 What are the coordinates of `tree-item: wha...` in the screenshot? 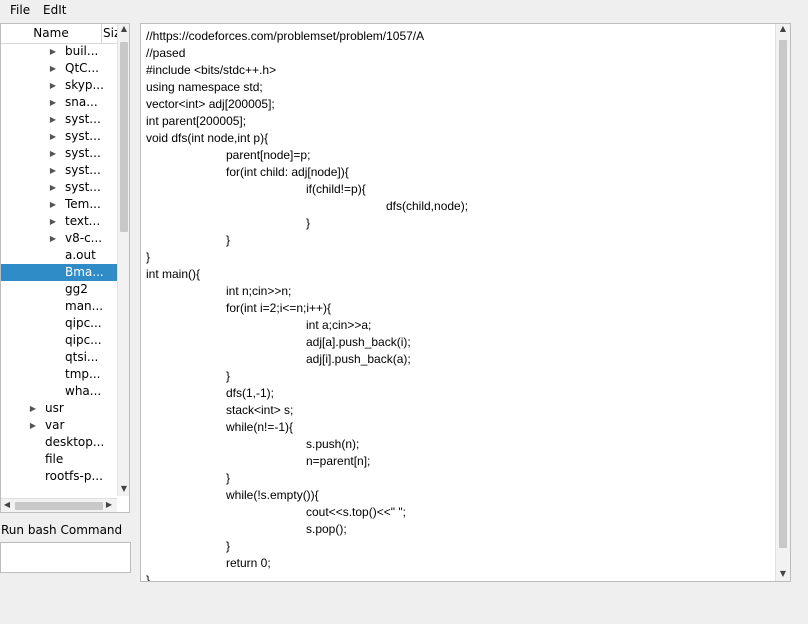 It's located at (59, 391).